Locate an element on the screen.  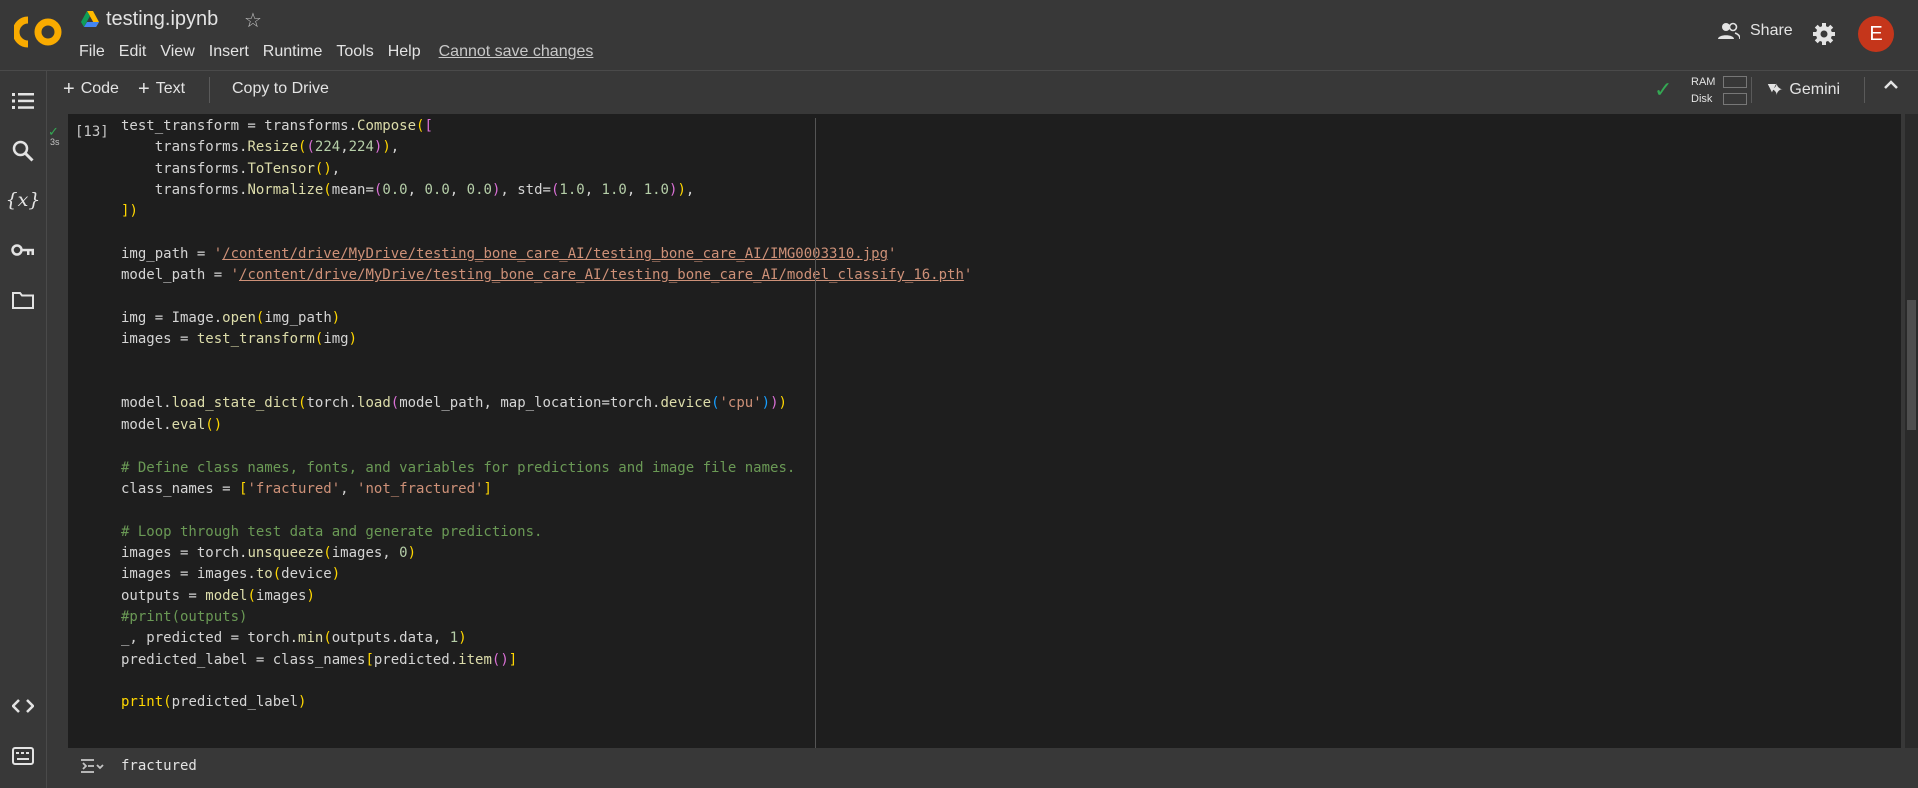
code-line: images = images.to(device) is located at coordinates (230, 574).